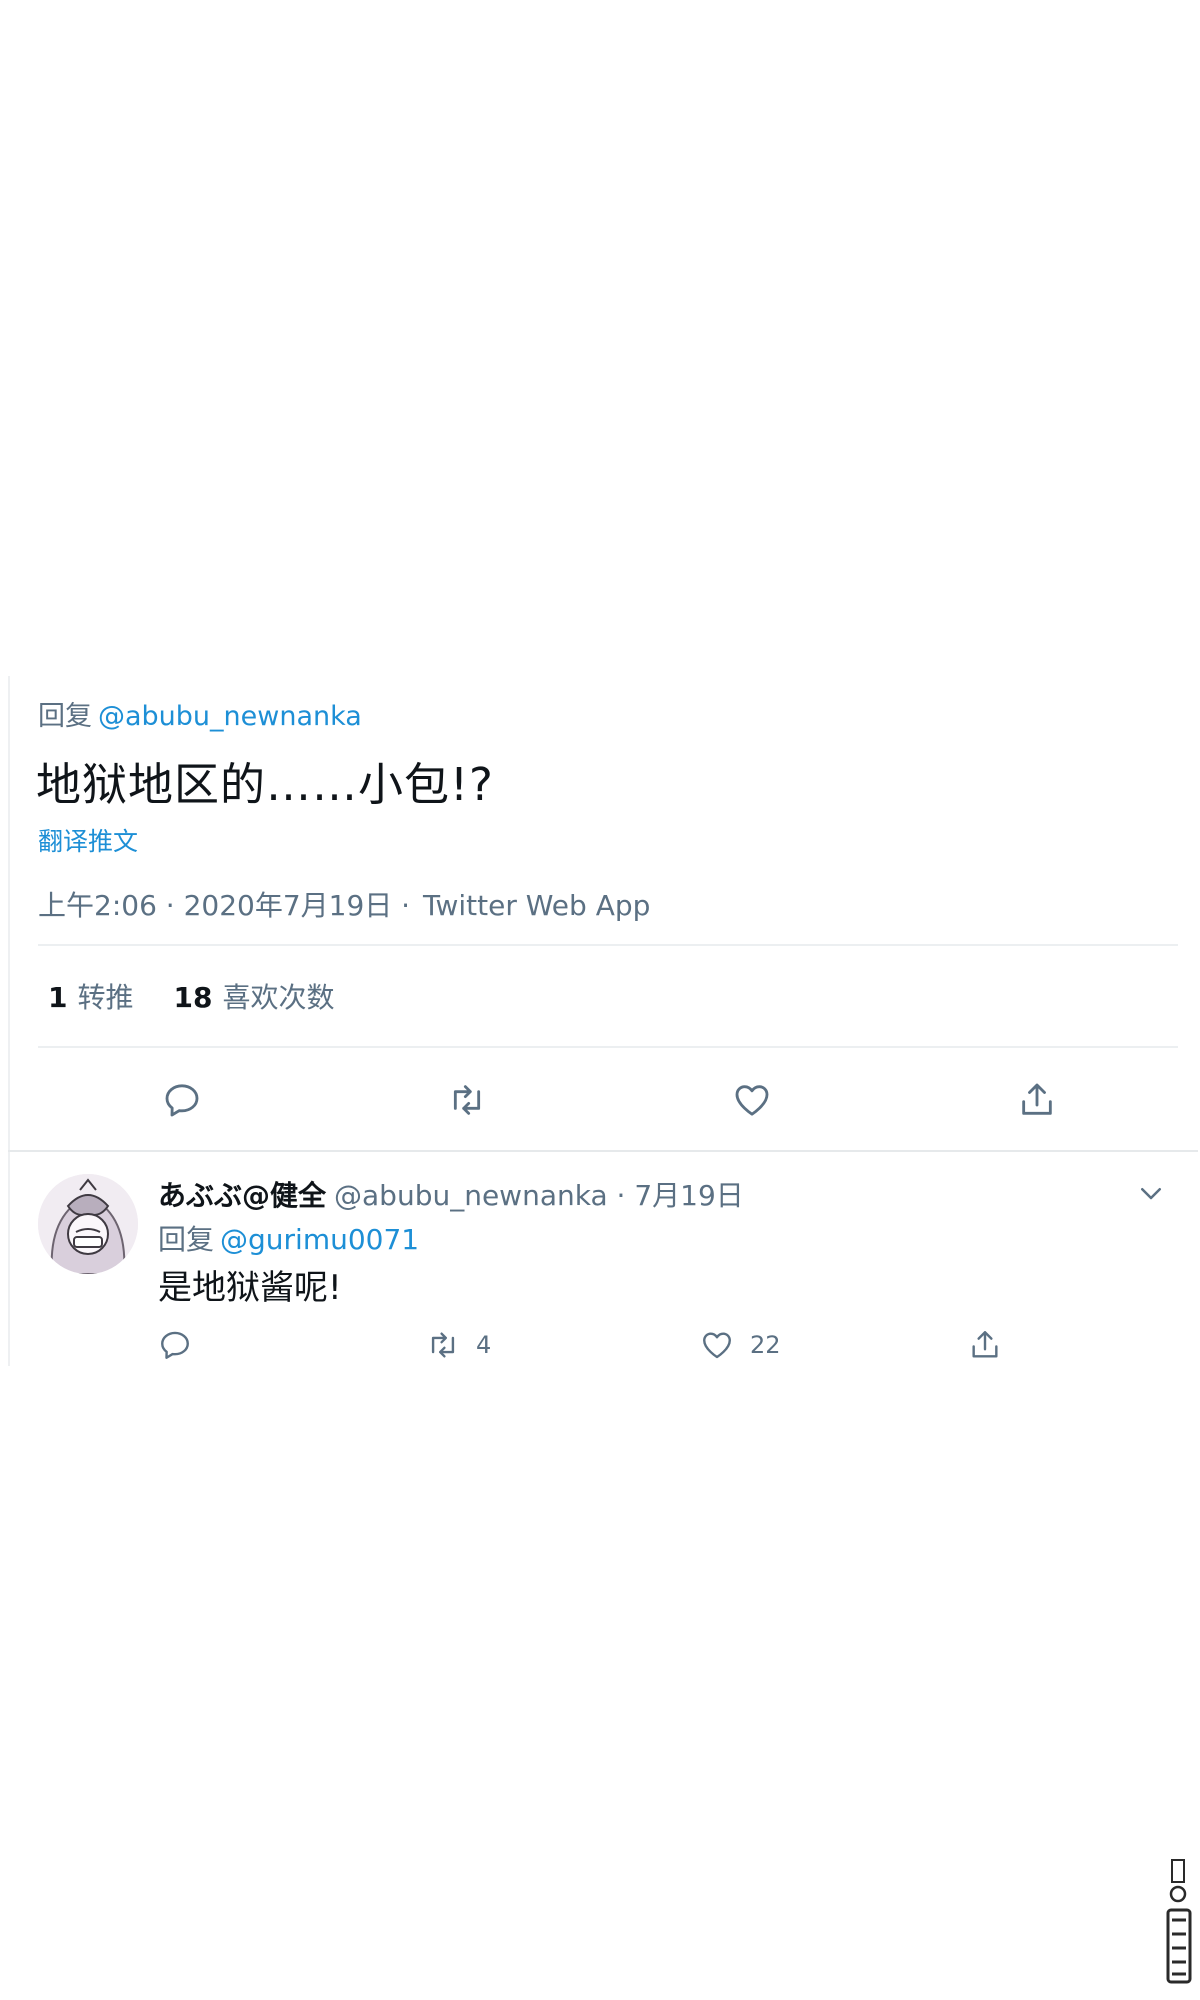  Describe the element at coordinates (242, 1195) in the screenshot. I see `display-name: あぶぶ@健全` at that location.